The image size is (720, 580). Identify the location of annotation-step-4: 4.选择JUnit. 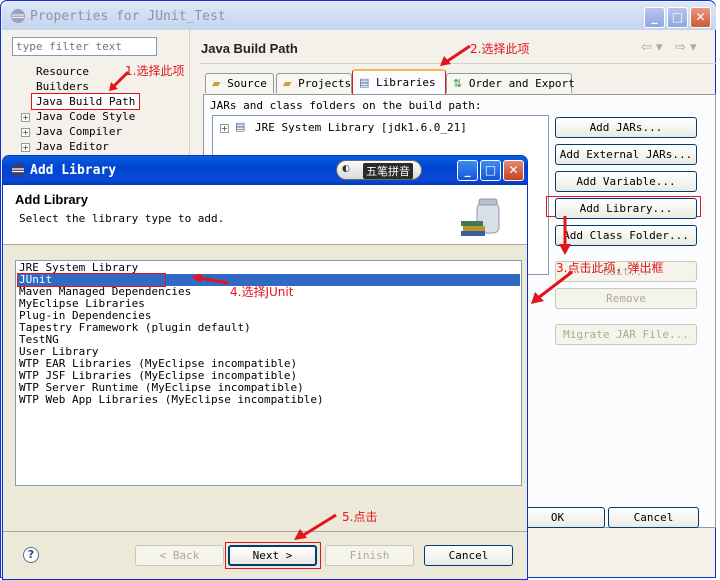
(262, 292).